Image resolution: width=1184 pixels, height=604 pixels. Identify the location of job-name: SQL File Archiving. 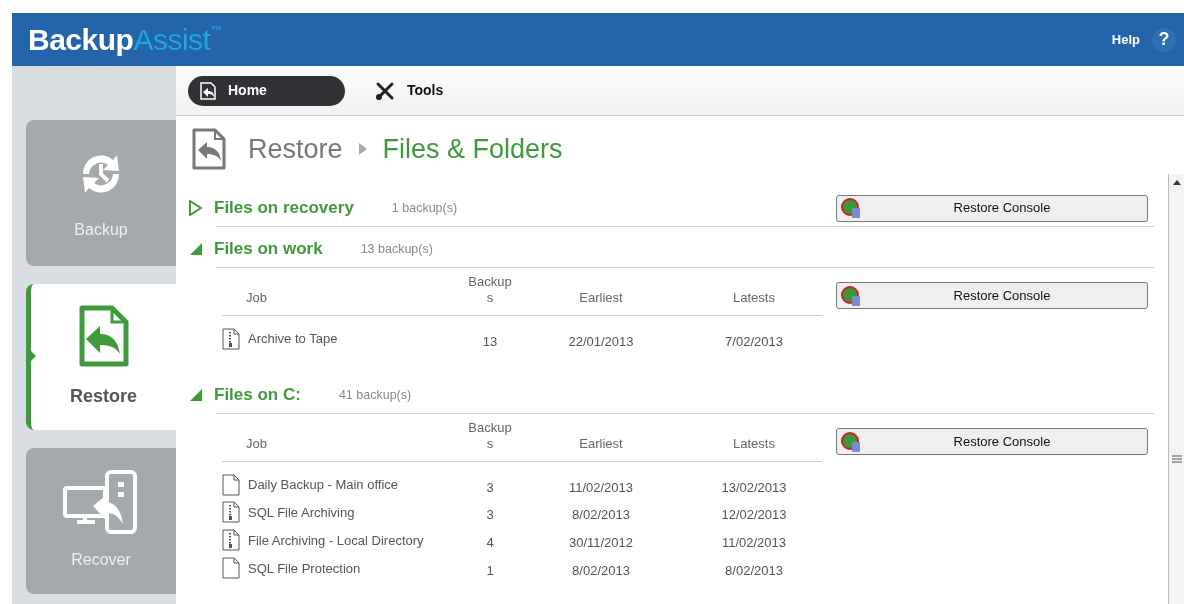
(301, 512).